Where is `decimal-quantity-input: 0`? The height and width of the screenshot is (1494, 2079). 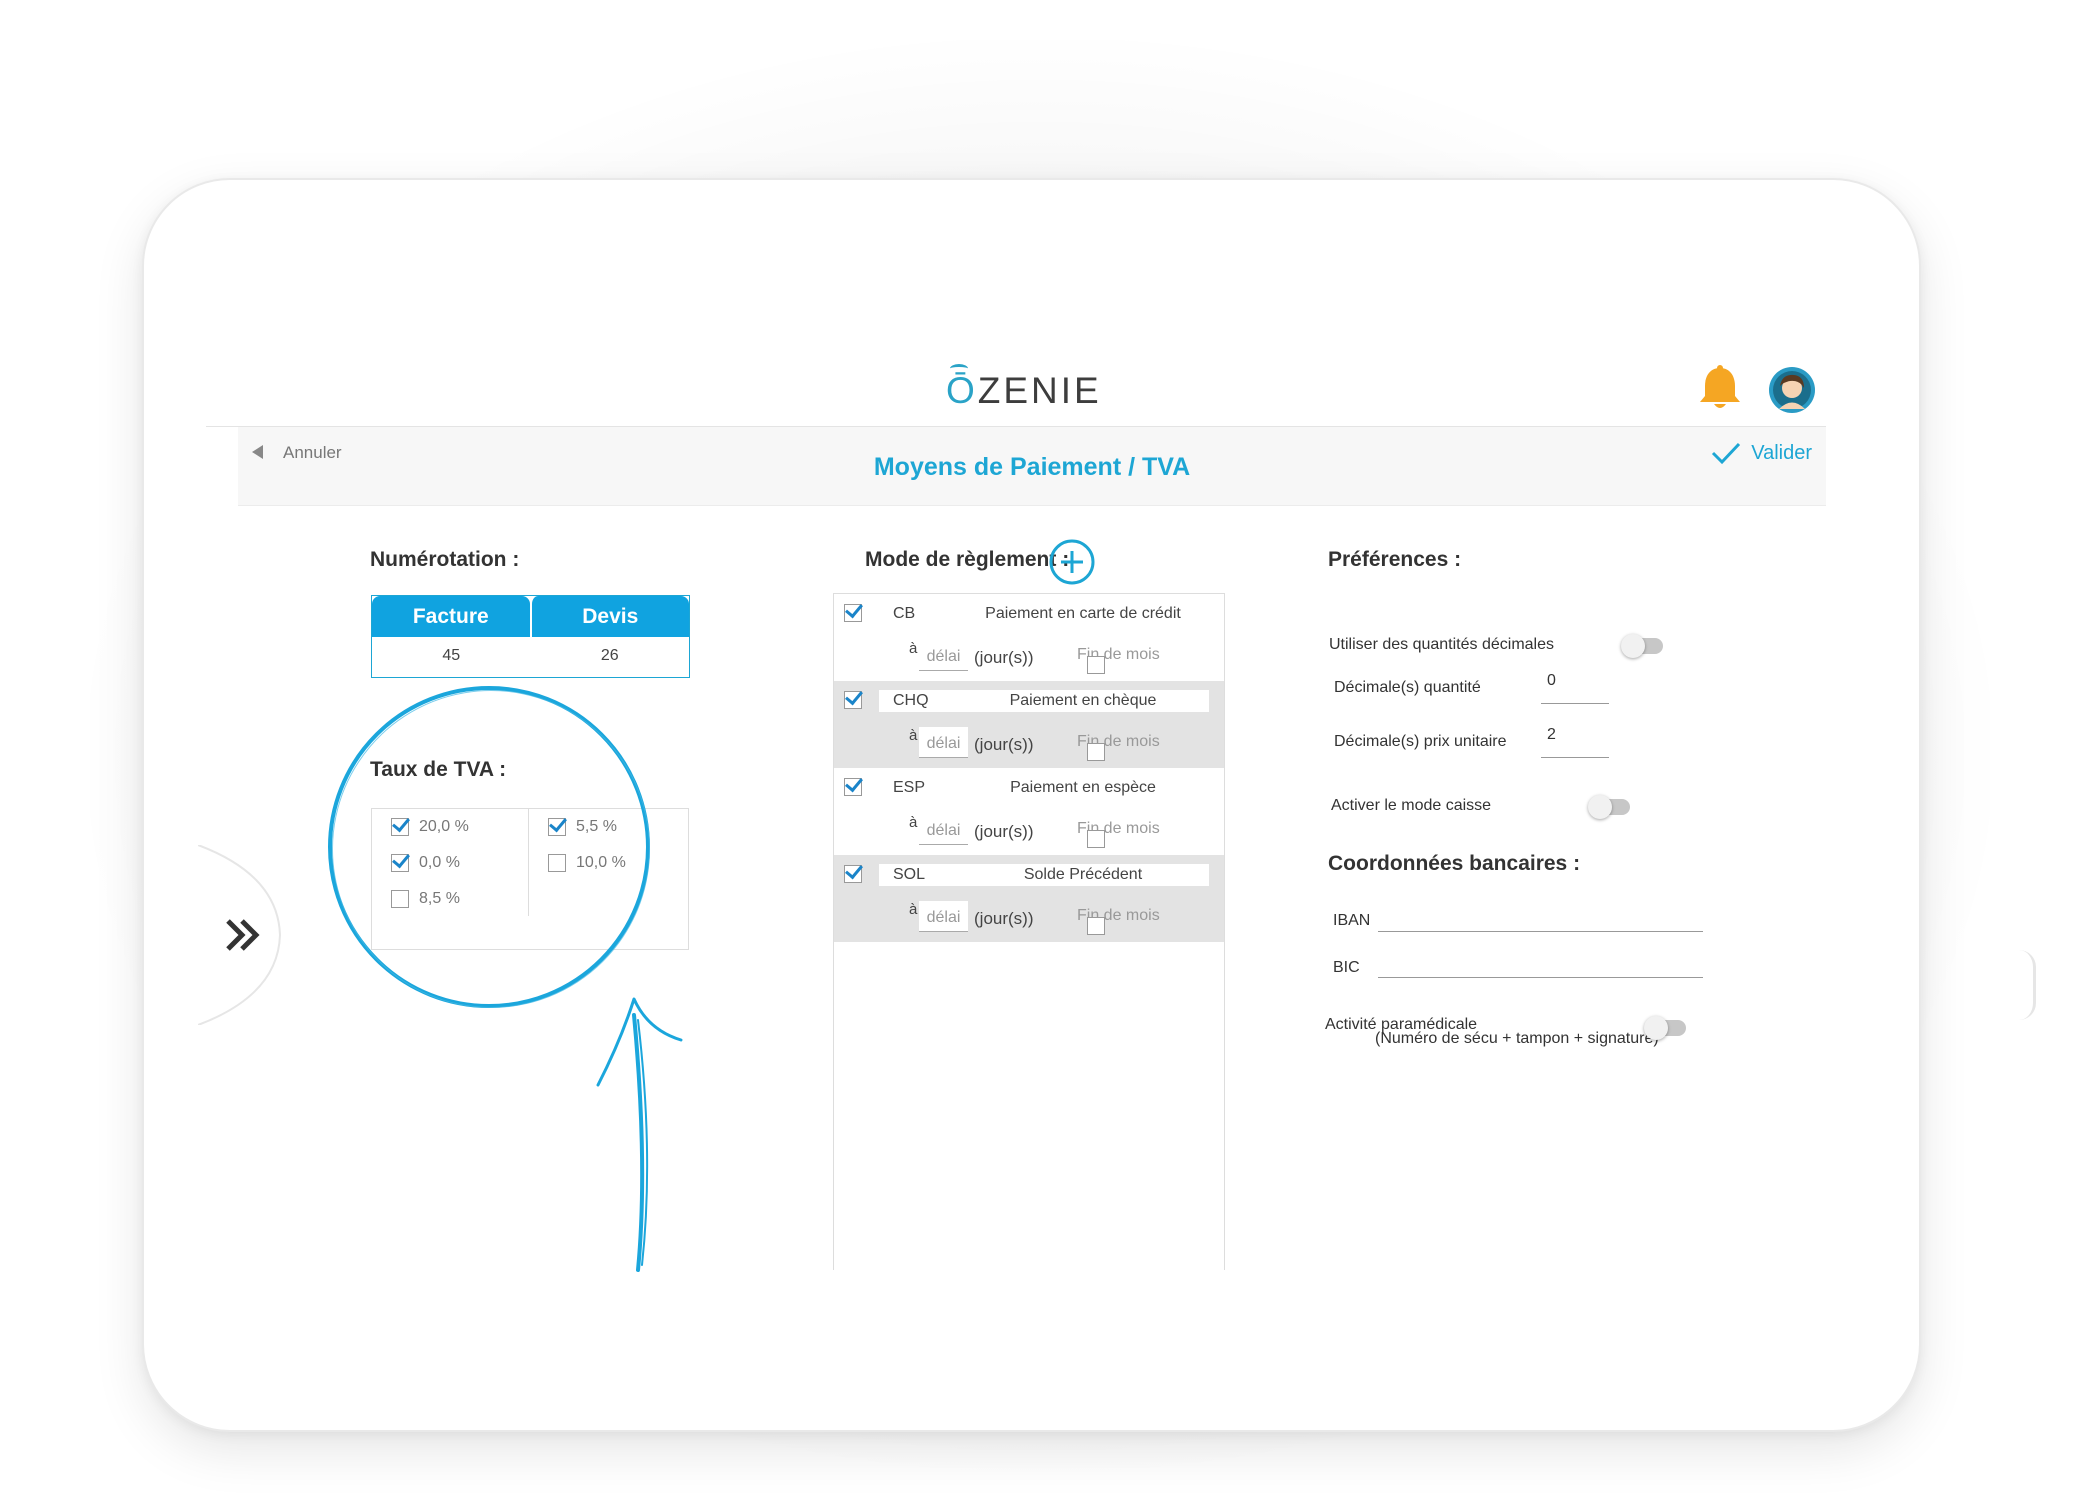
decimal-quantity-input: 0 is located at coordinates (1575, 688).